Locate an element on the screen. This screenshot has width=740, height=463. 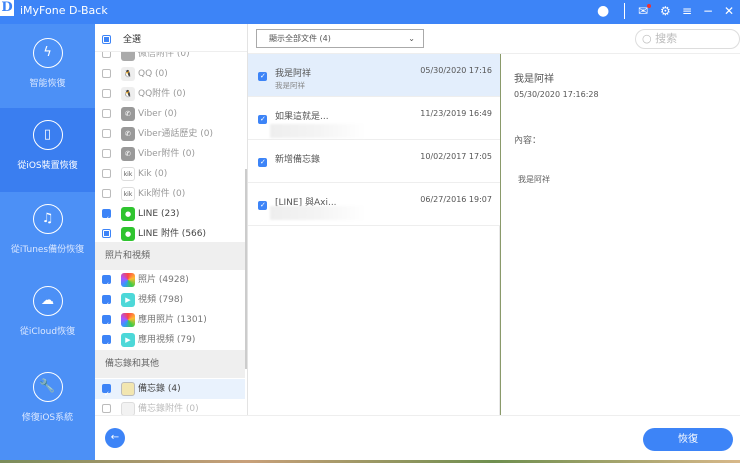
section-header: 照片和視頻 is located at coordinates (170, 256).